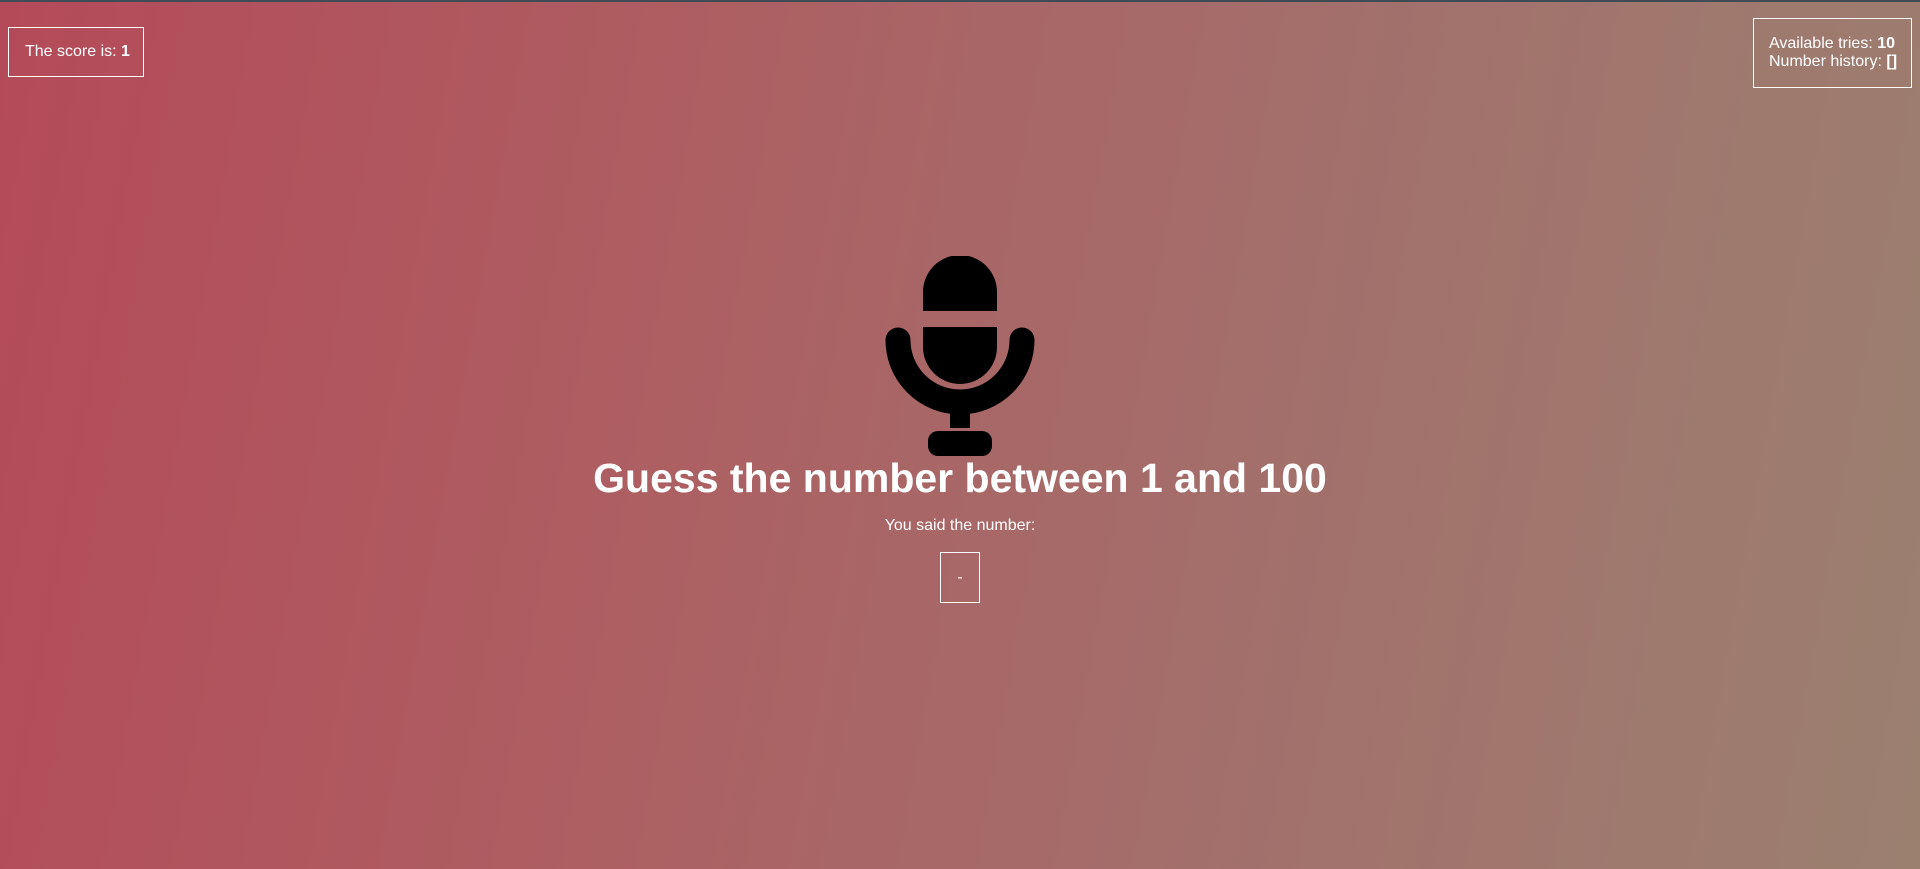 This screenshot has height=869, width=1920. I want to click on mic-body, so click(960, 355).